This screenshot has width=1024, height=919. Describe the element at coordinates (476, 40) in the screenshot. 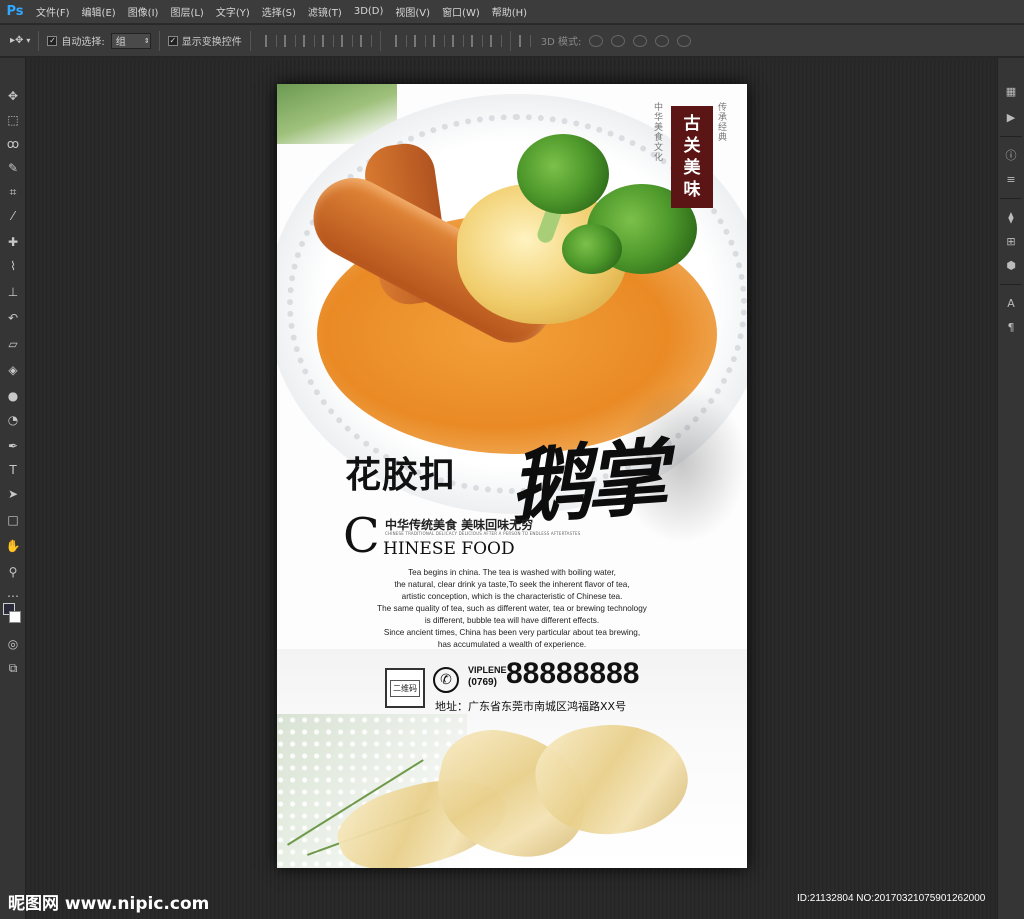

I see `distribute-hcenter-icon` at that location.